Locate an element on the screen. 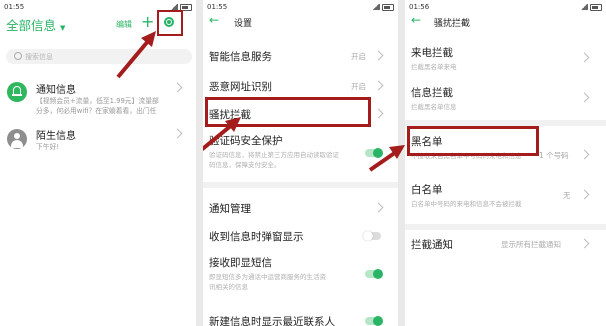 The image size is (606, 326). highlight-blacklist-box is located at coordinates (473, 141).